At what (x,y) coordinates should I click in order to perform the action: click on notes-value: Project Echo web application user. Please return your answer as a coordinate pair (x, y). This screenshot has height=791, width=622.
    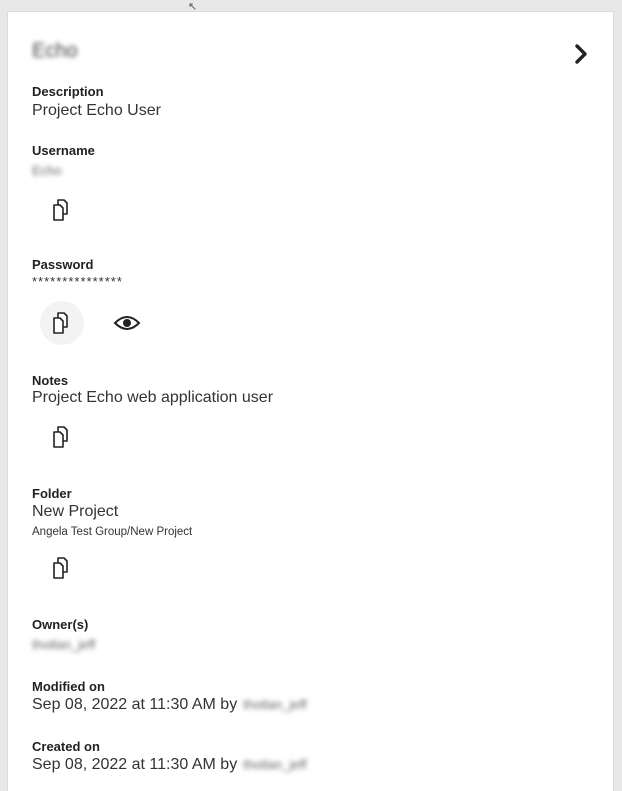
    Looking at the image, I should click on (153, 397).